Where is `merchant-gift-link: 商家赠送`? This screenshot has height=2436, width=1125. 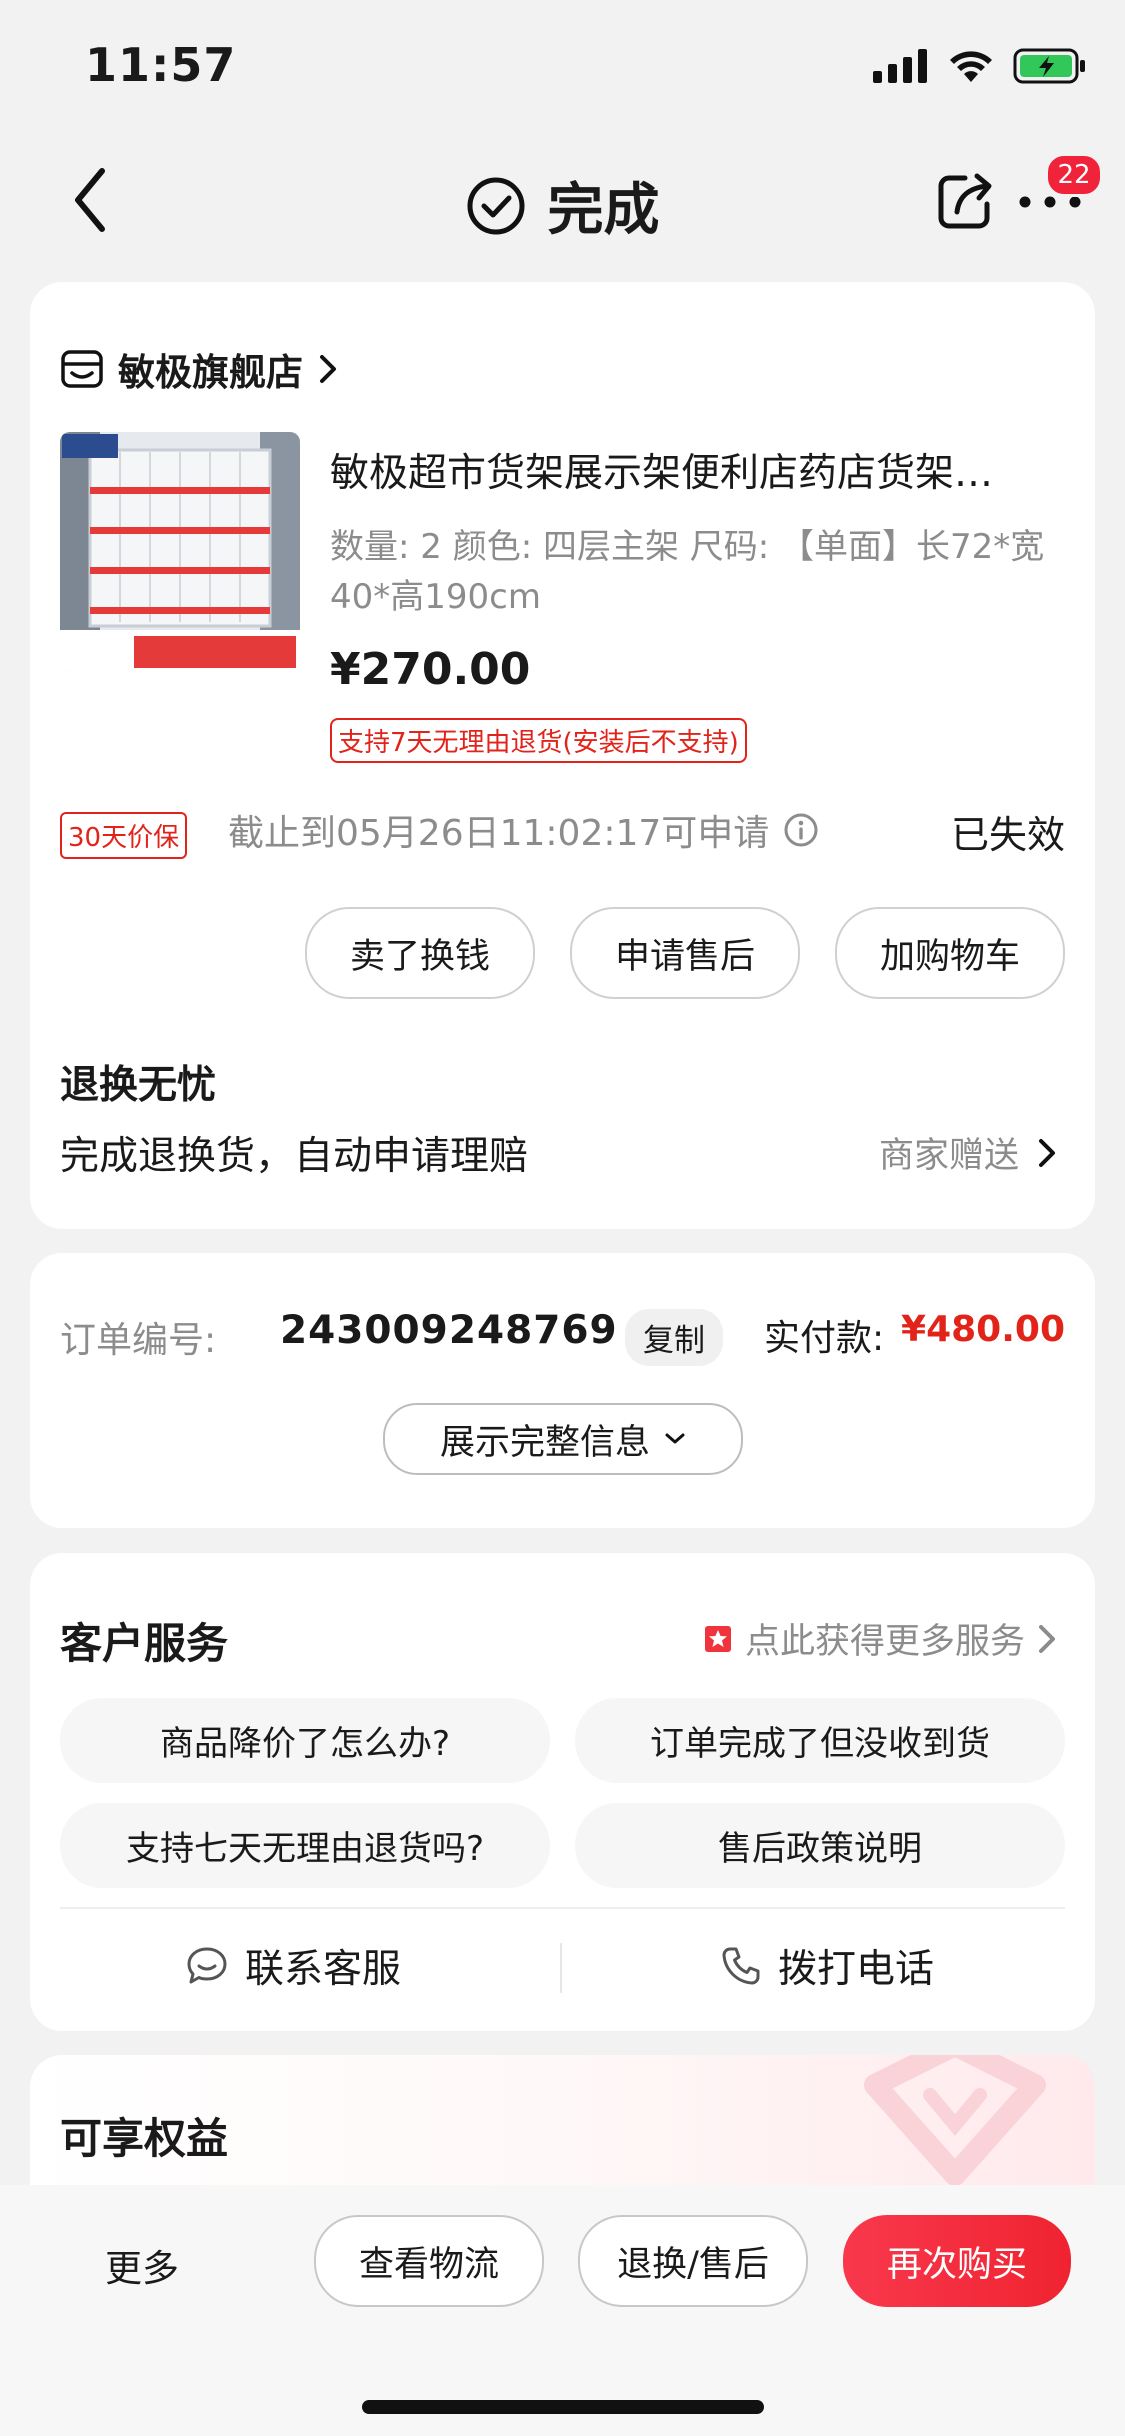
merchant-gift-link: 商家赠送 is located at coordinates (968, 1152).